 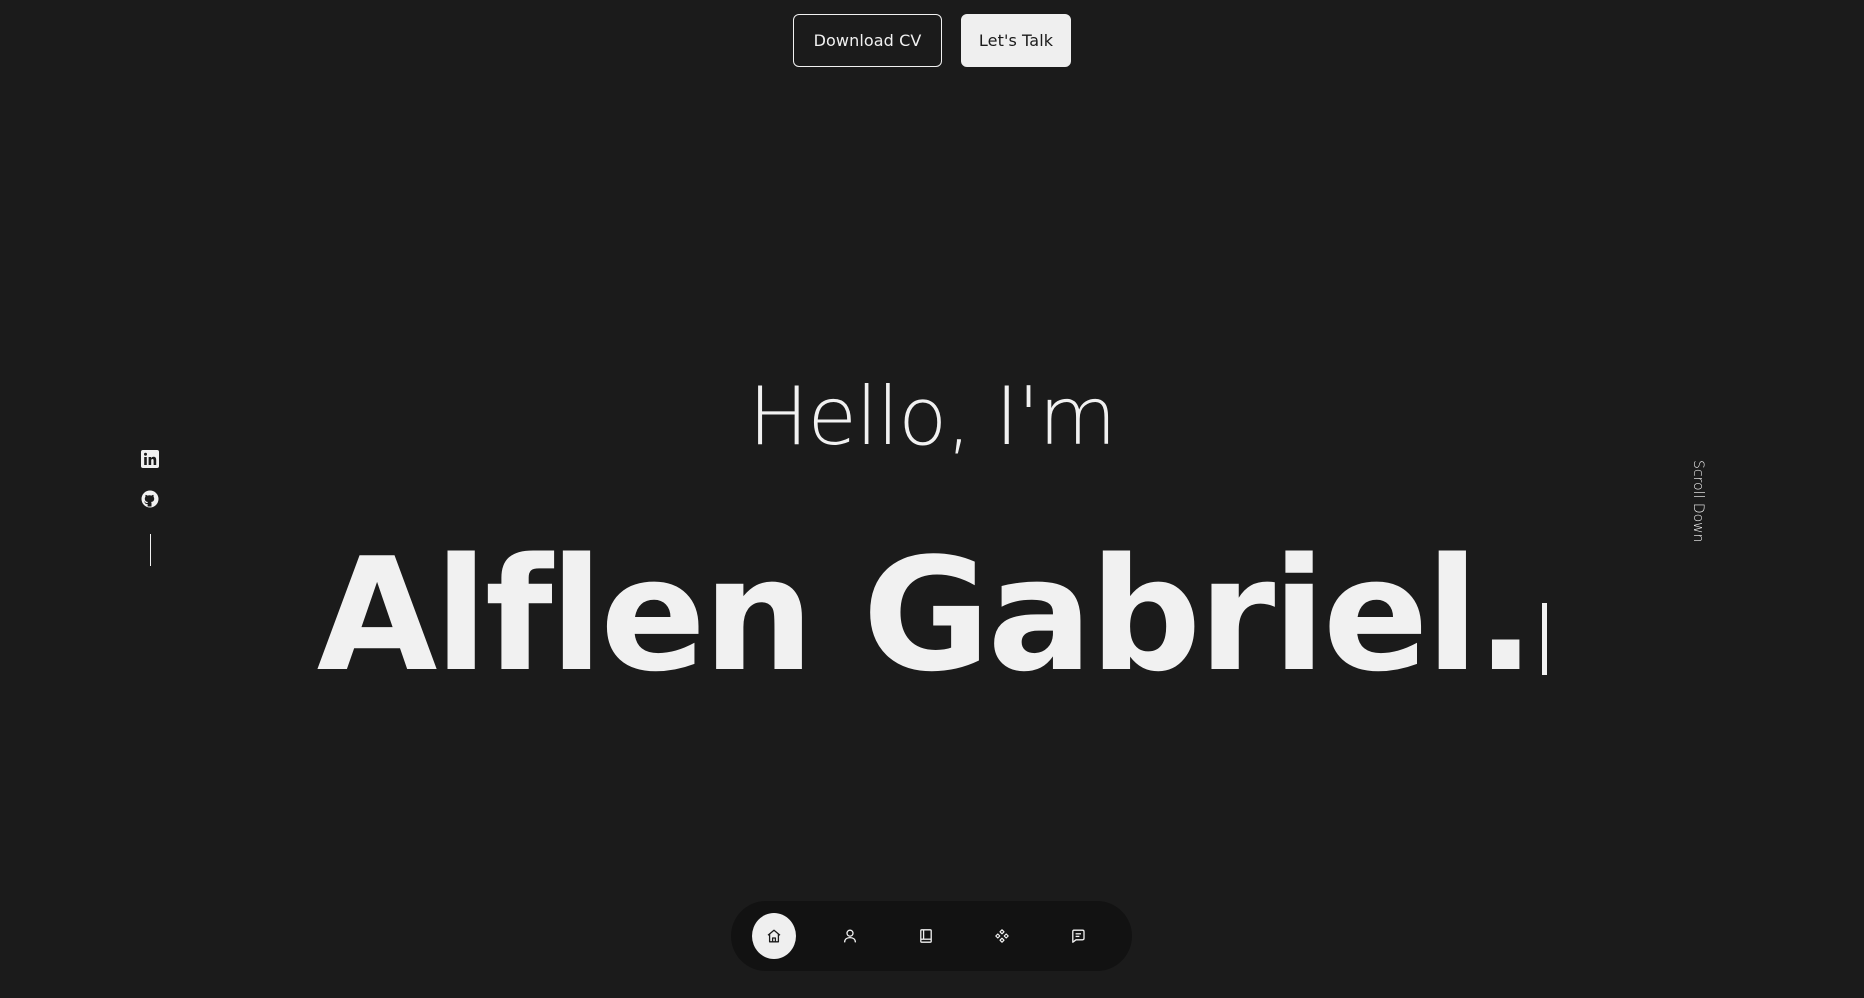 I want to click on nav-item-services, so click(x=1002, y=936).